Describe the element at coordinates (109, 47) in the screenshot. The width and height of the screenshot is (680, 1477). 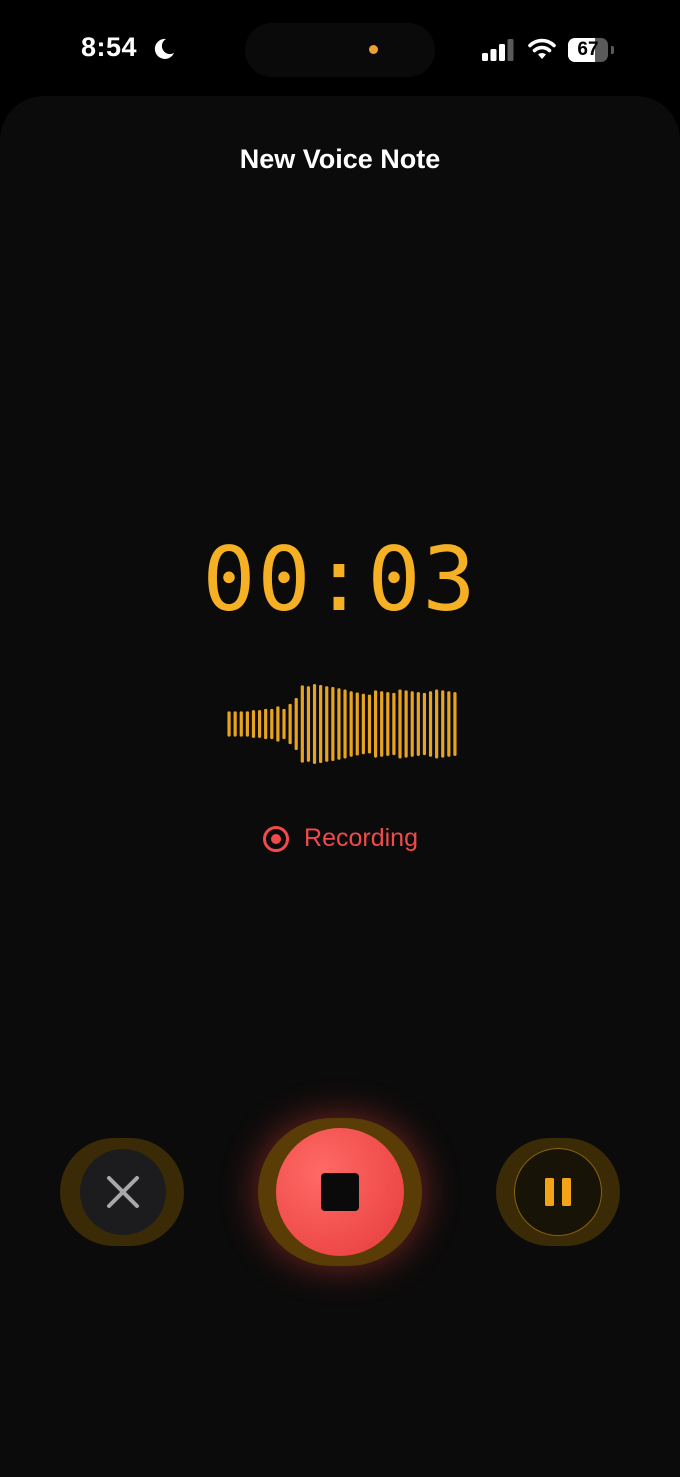
I see `status-time: 8:54` at that location.